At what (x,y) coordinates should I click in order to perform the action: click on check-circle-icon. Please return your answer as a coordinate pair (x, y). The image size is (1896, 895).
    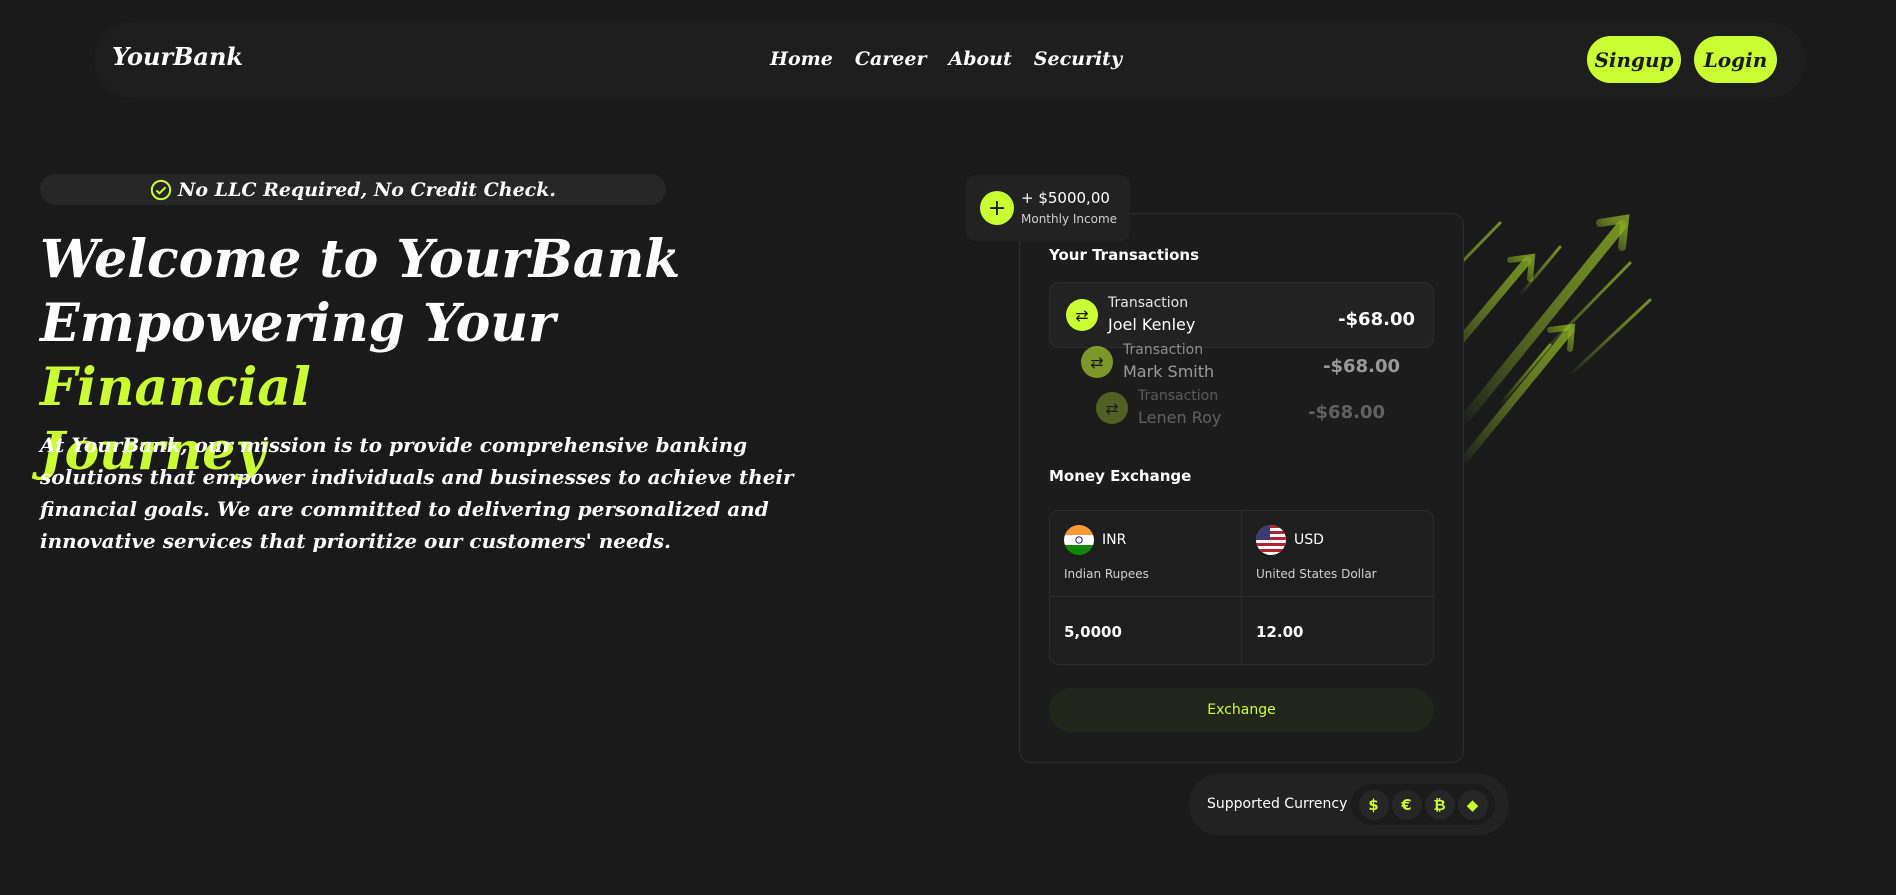
    Looking at the image, I should click on (161, 189).